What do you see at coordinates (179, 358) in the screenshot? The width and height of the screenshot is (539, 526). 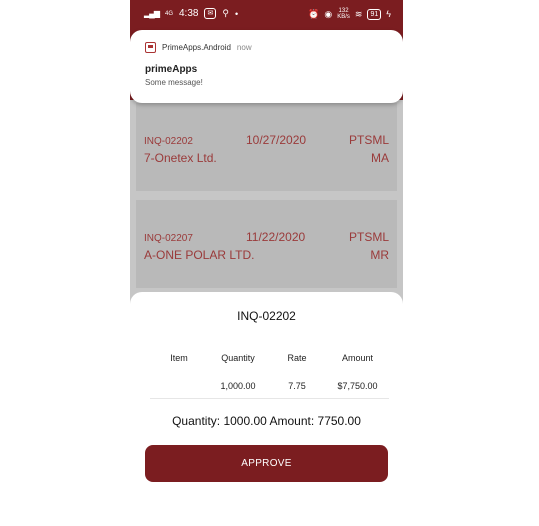 I see `header-item: Item` at bounding box center [179, 358].